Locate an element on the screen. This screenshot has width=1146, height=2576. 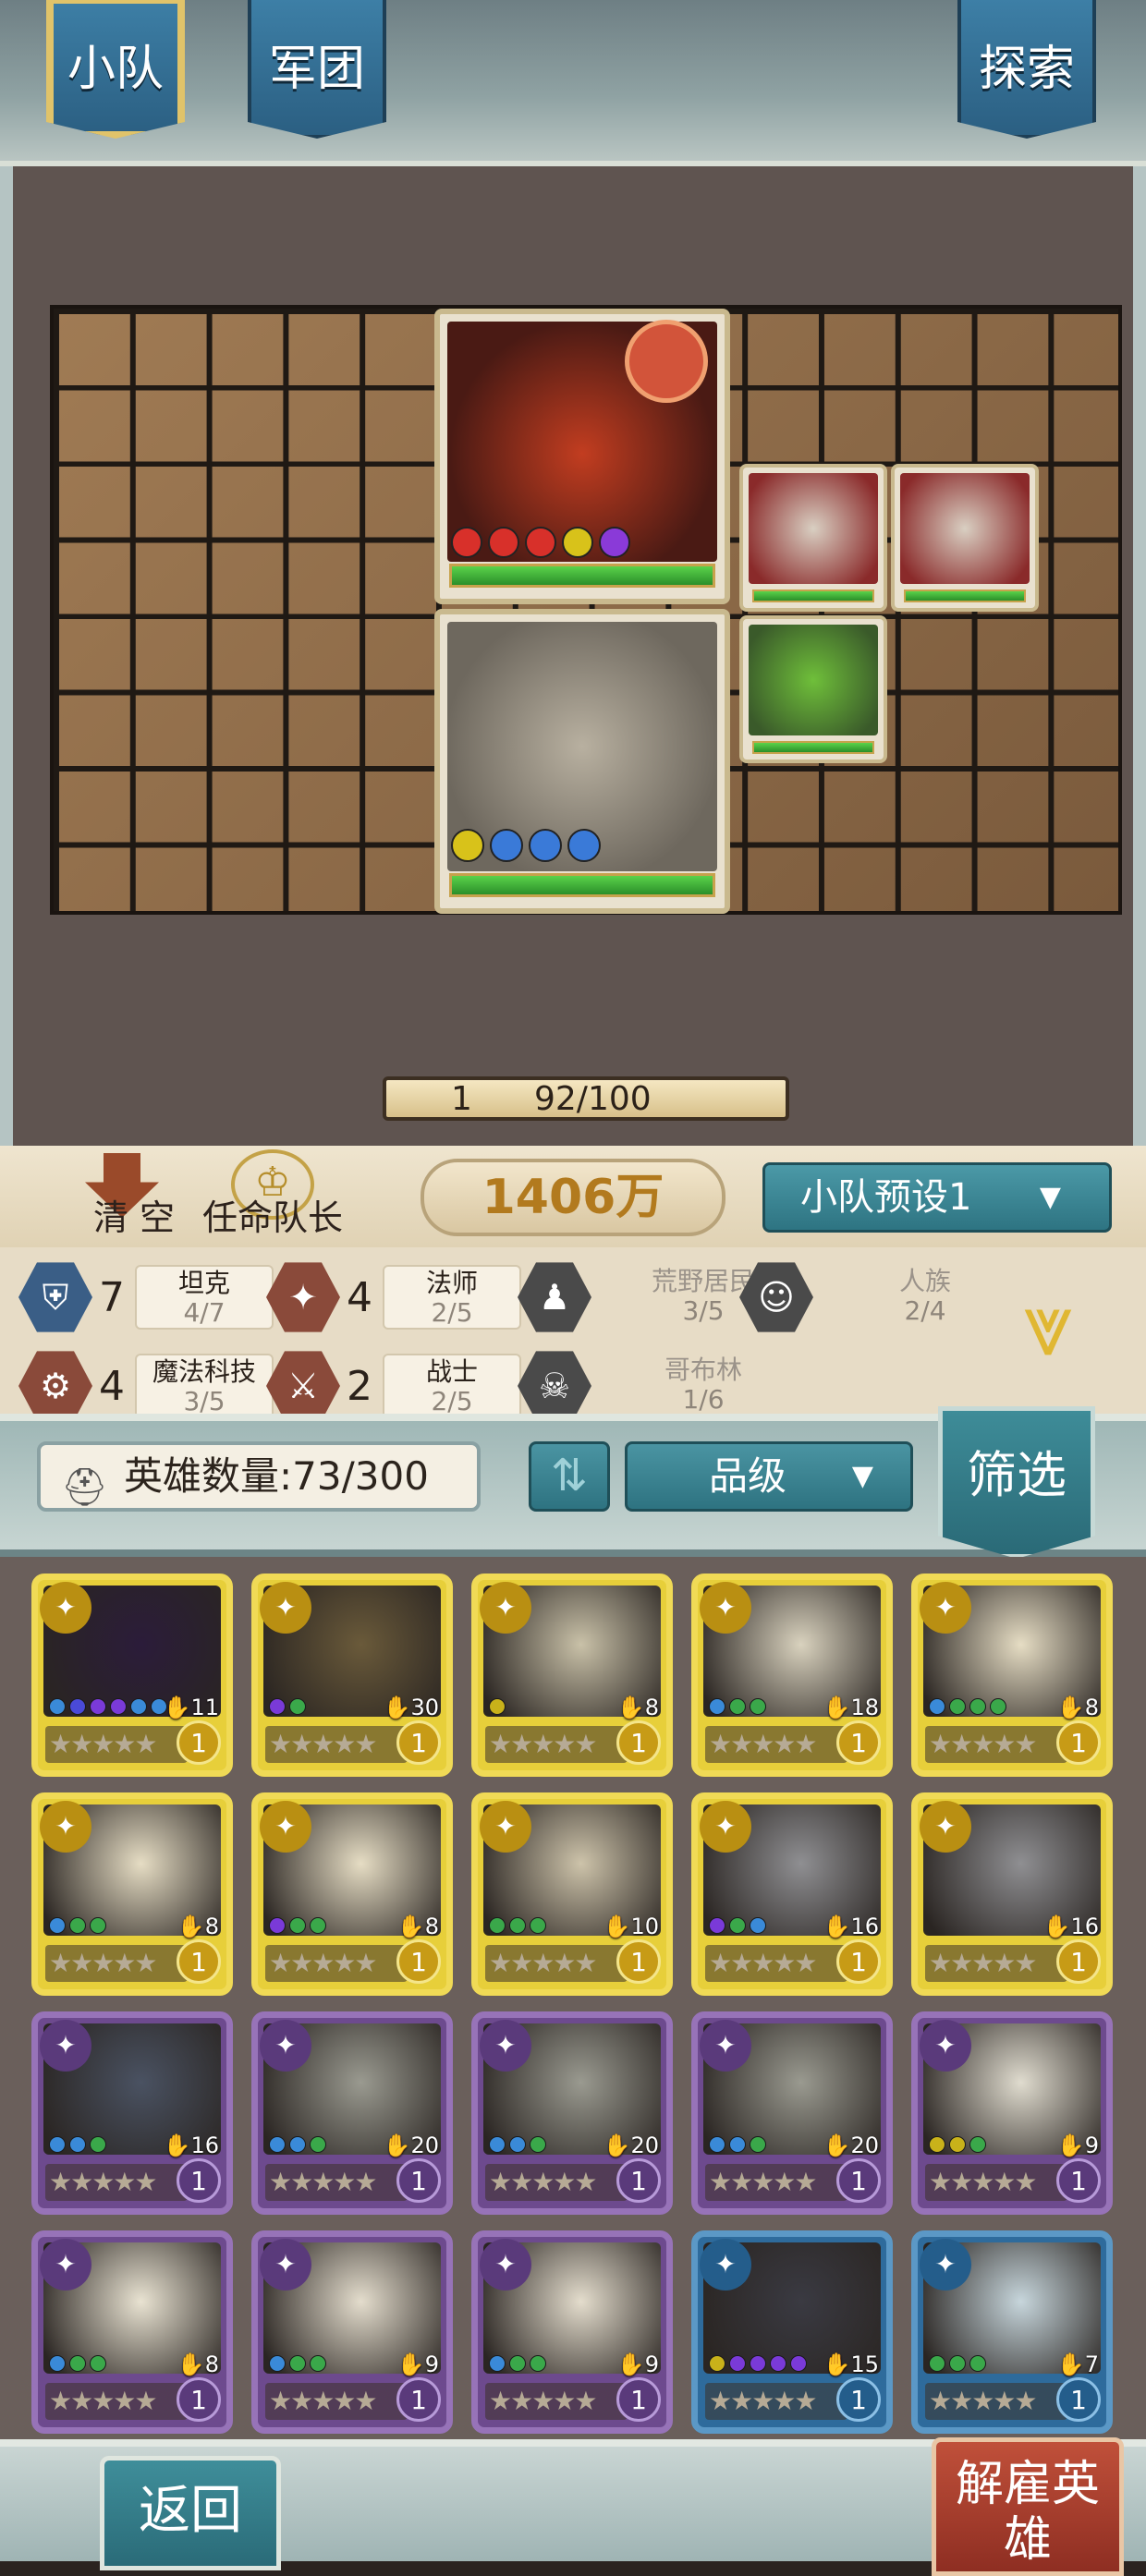
back-button: 返回 is located at coordinates (191, 2513).